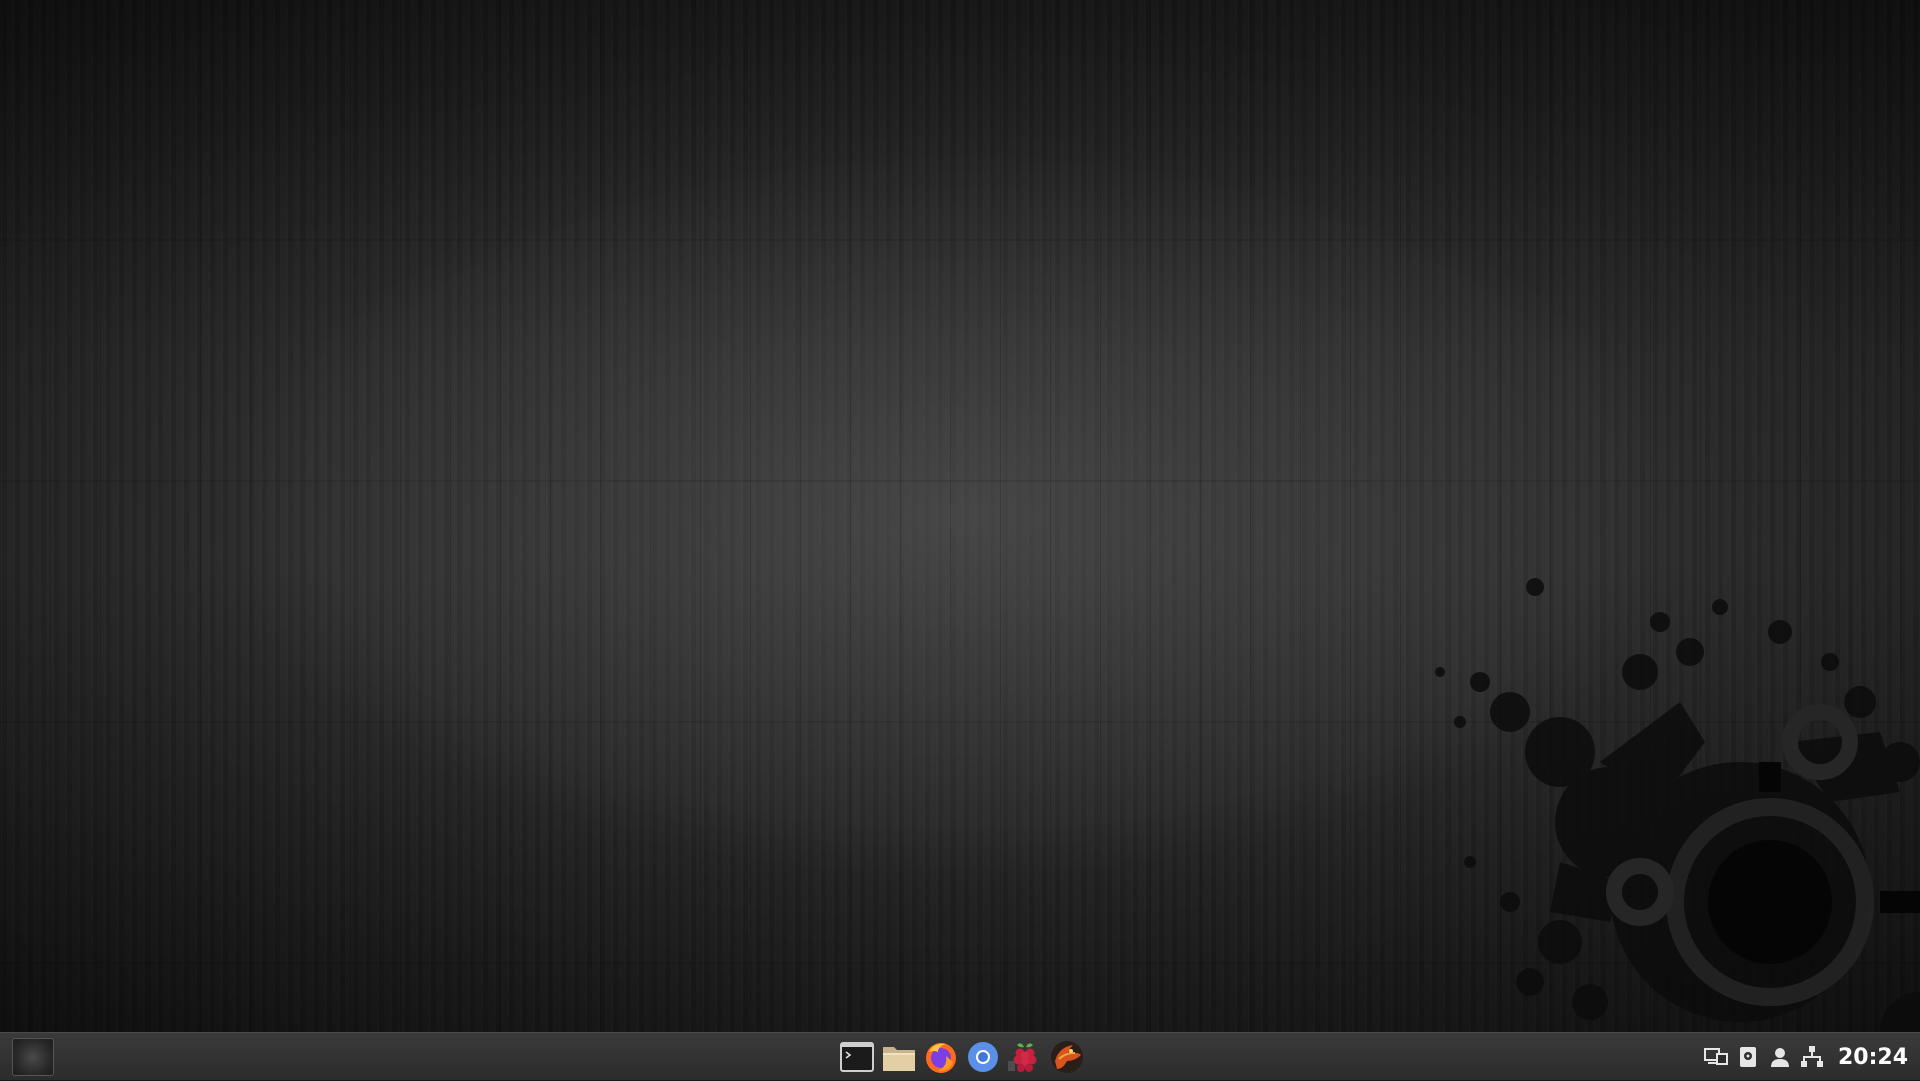 The image size is (1920, 1081). What do you see at coordinates (1873, 1057) in the screenshot?
I see `clock: 20:24` at bounding box center [1873, 1057].